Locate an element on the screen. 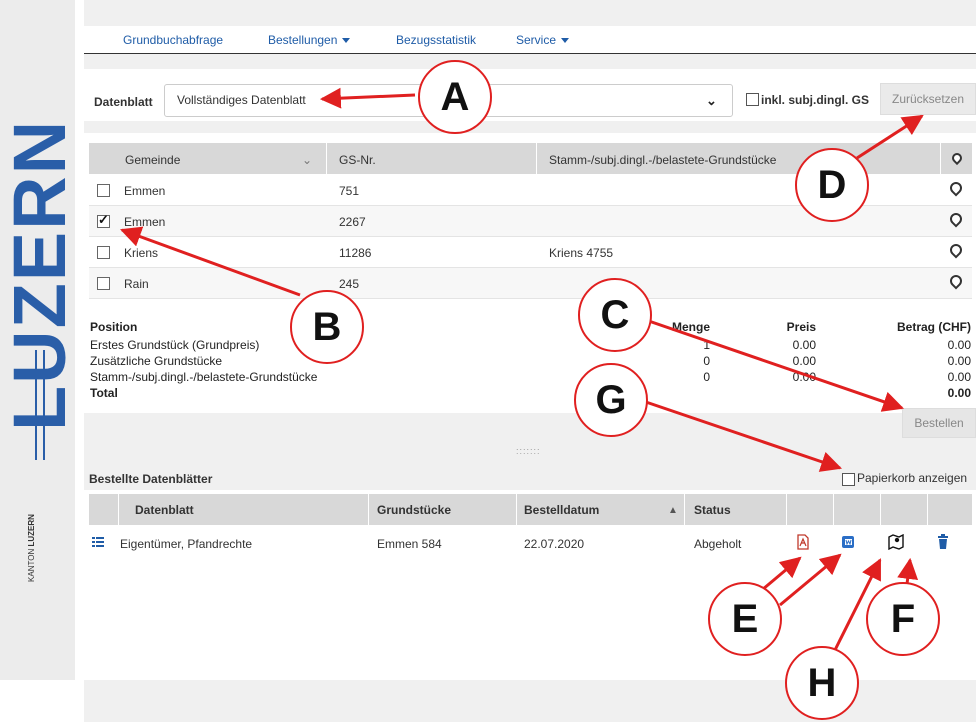 The height and width of the screenshot is (722, 976). nav-grundbuchabfrage: Grundbuchabfrage is located at coordinates (173, 40).